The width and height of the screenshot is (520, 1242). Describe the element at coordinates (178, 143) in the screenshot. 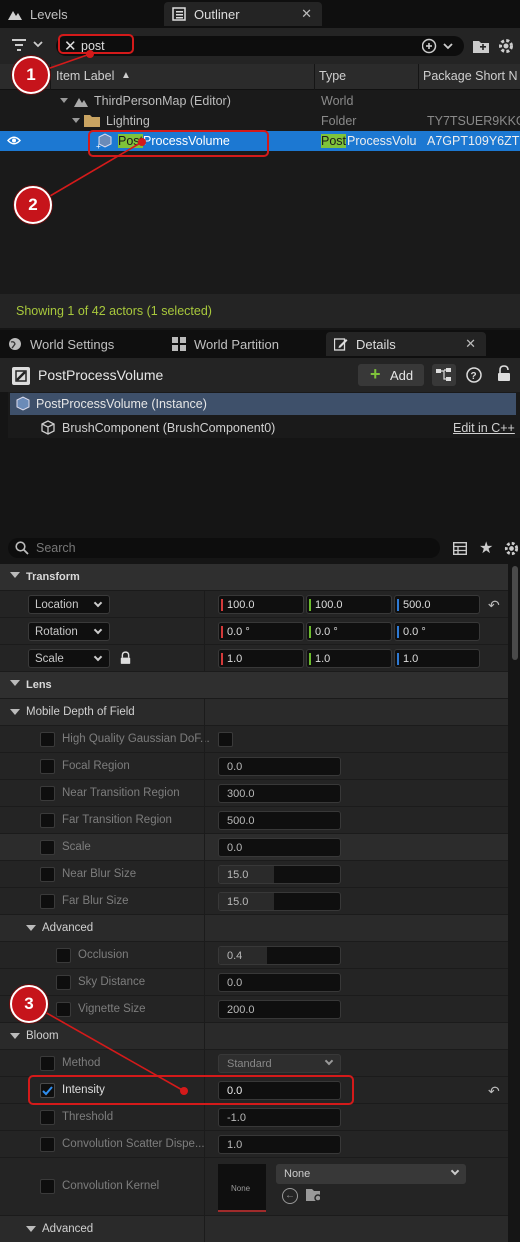

I see `highlight-row` at that location.